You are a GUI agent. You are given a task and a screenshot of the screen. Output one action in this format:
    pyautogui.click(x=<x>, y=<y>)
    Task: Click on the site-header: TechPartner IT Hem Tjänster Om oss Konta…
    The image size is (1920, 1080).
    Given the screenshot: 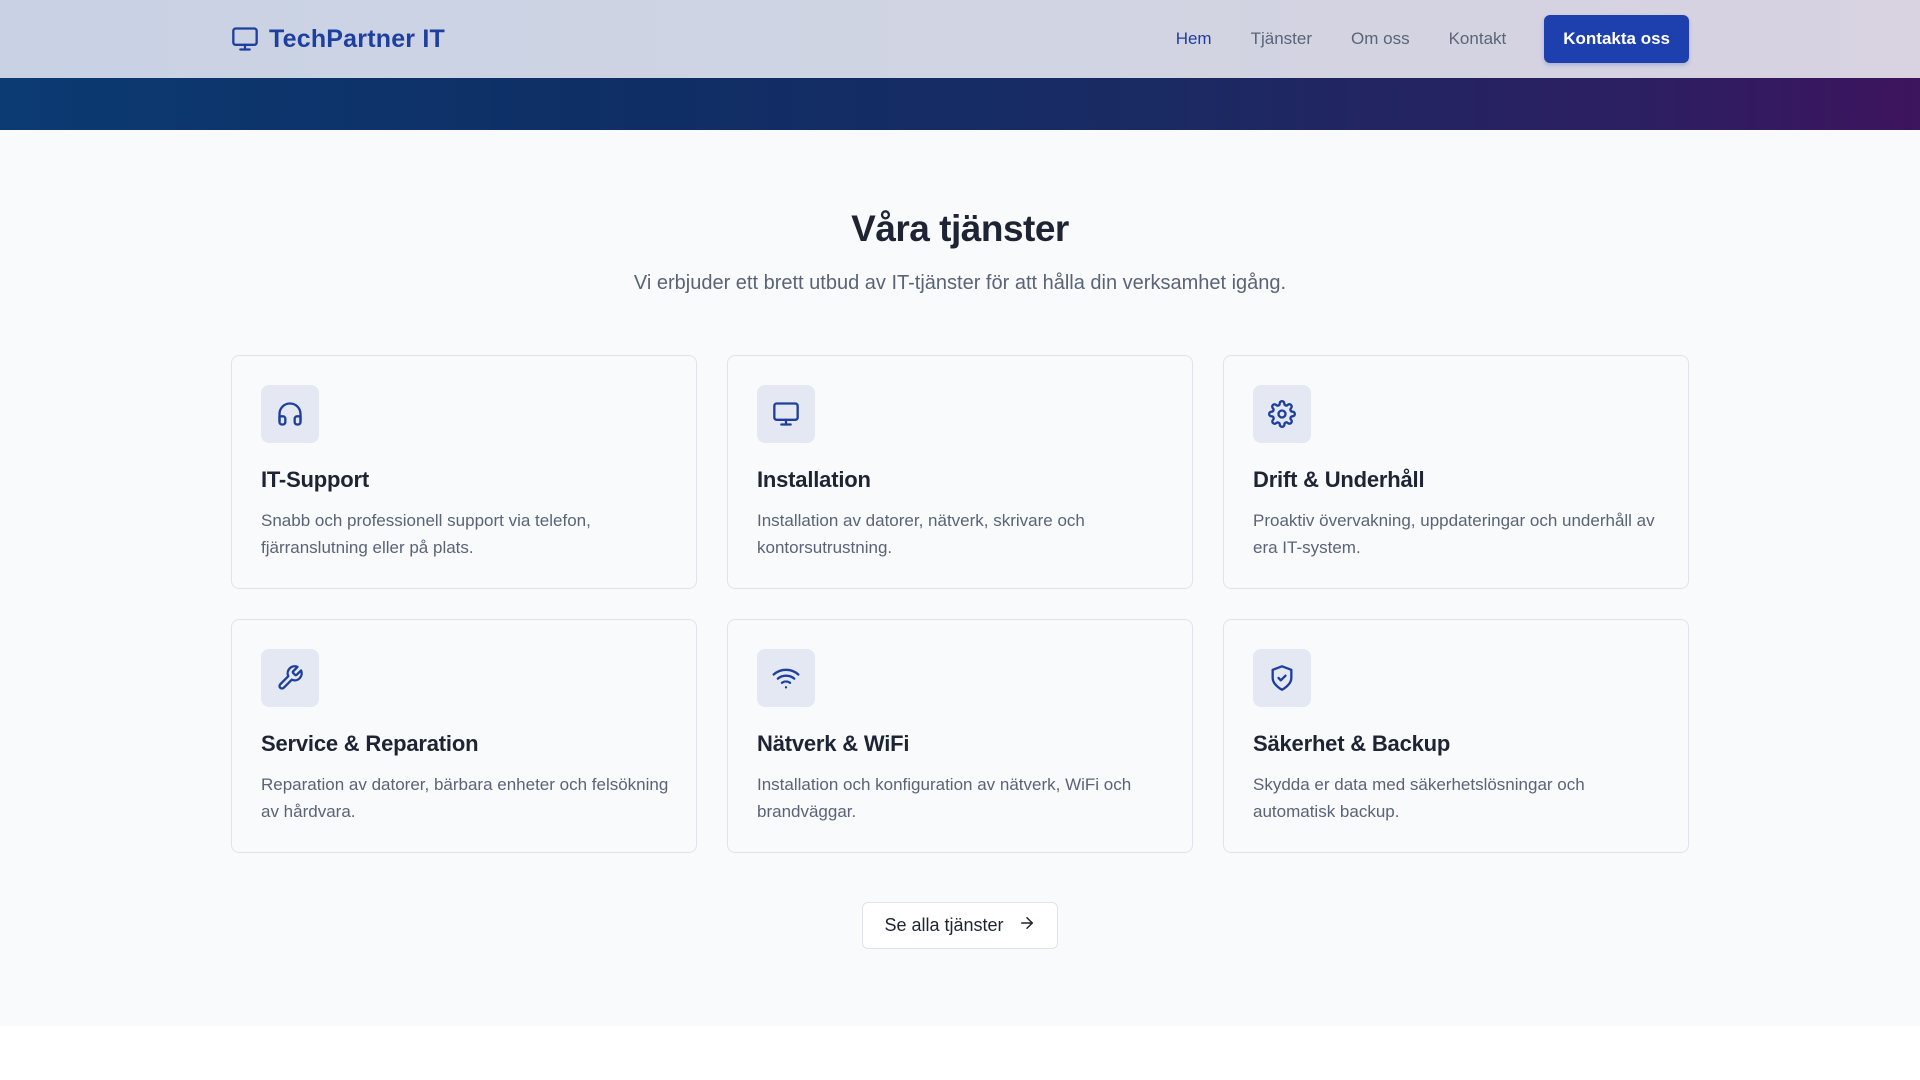 What is the action you would take?
    pyautogui.click(x=960, y=39)
    